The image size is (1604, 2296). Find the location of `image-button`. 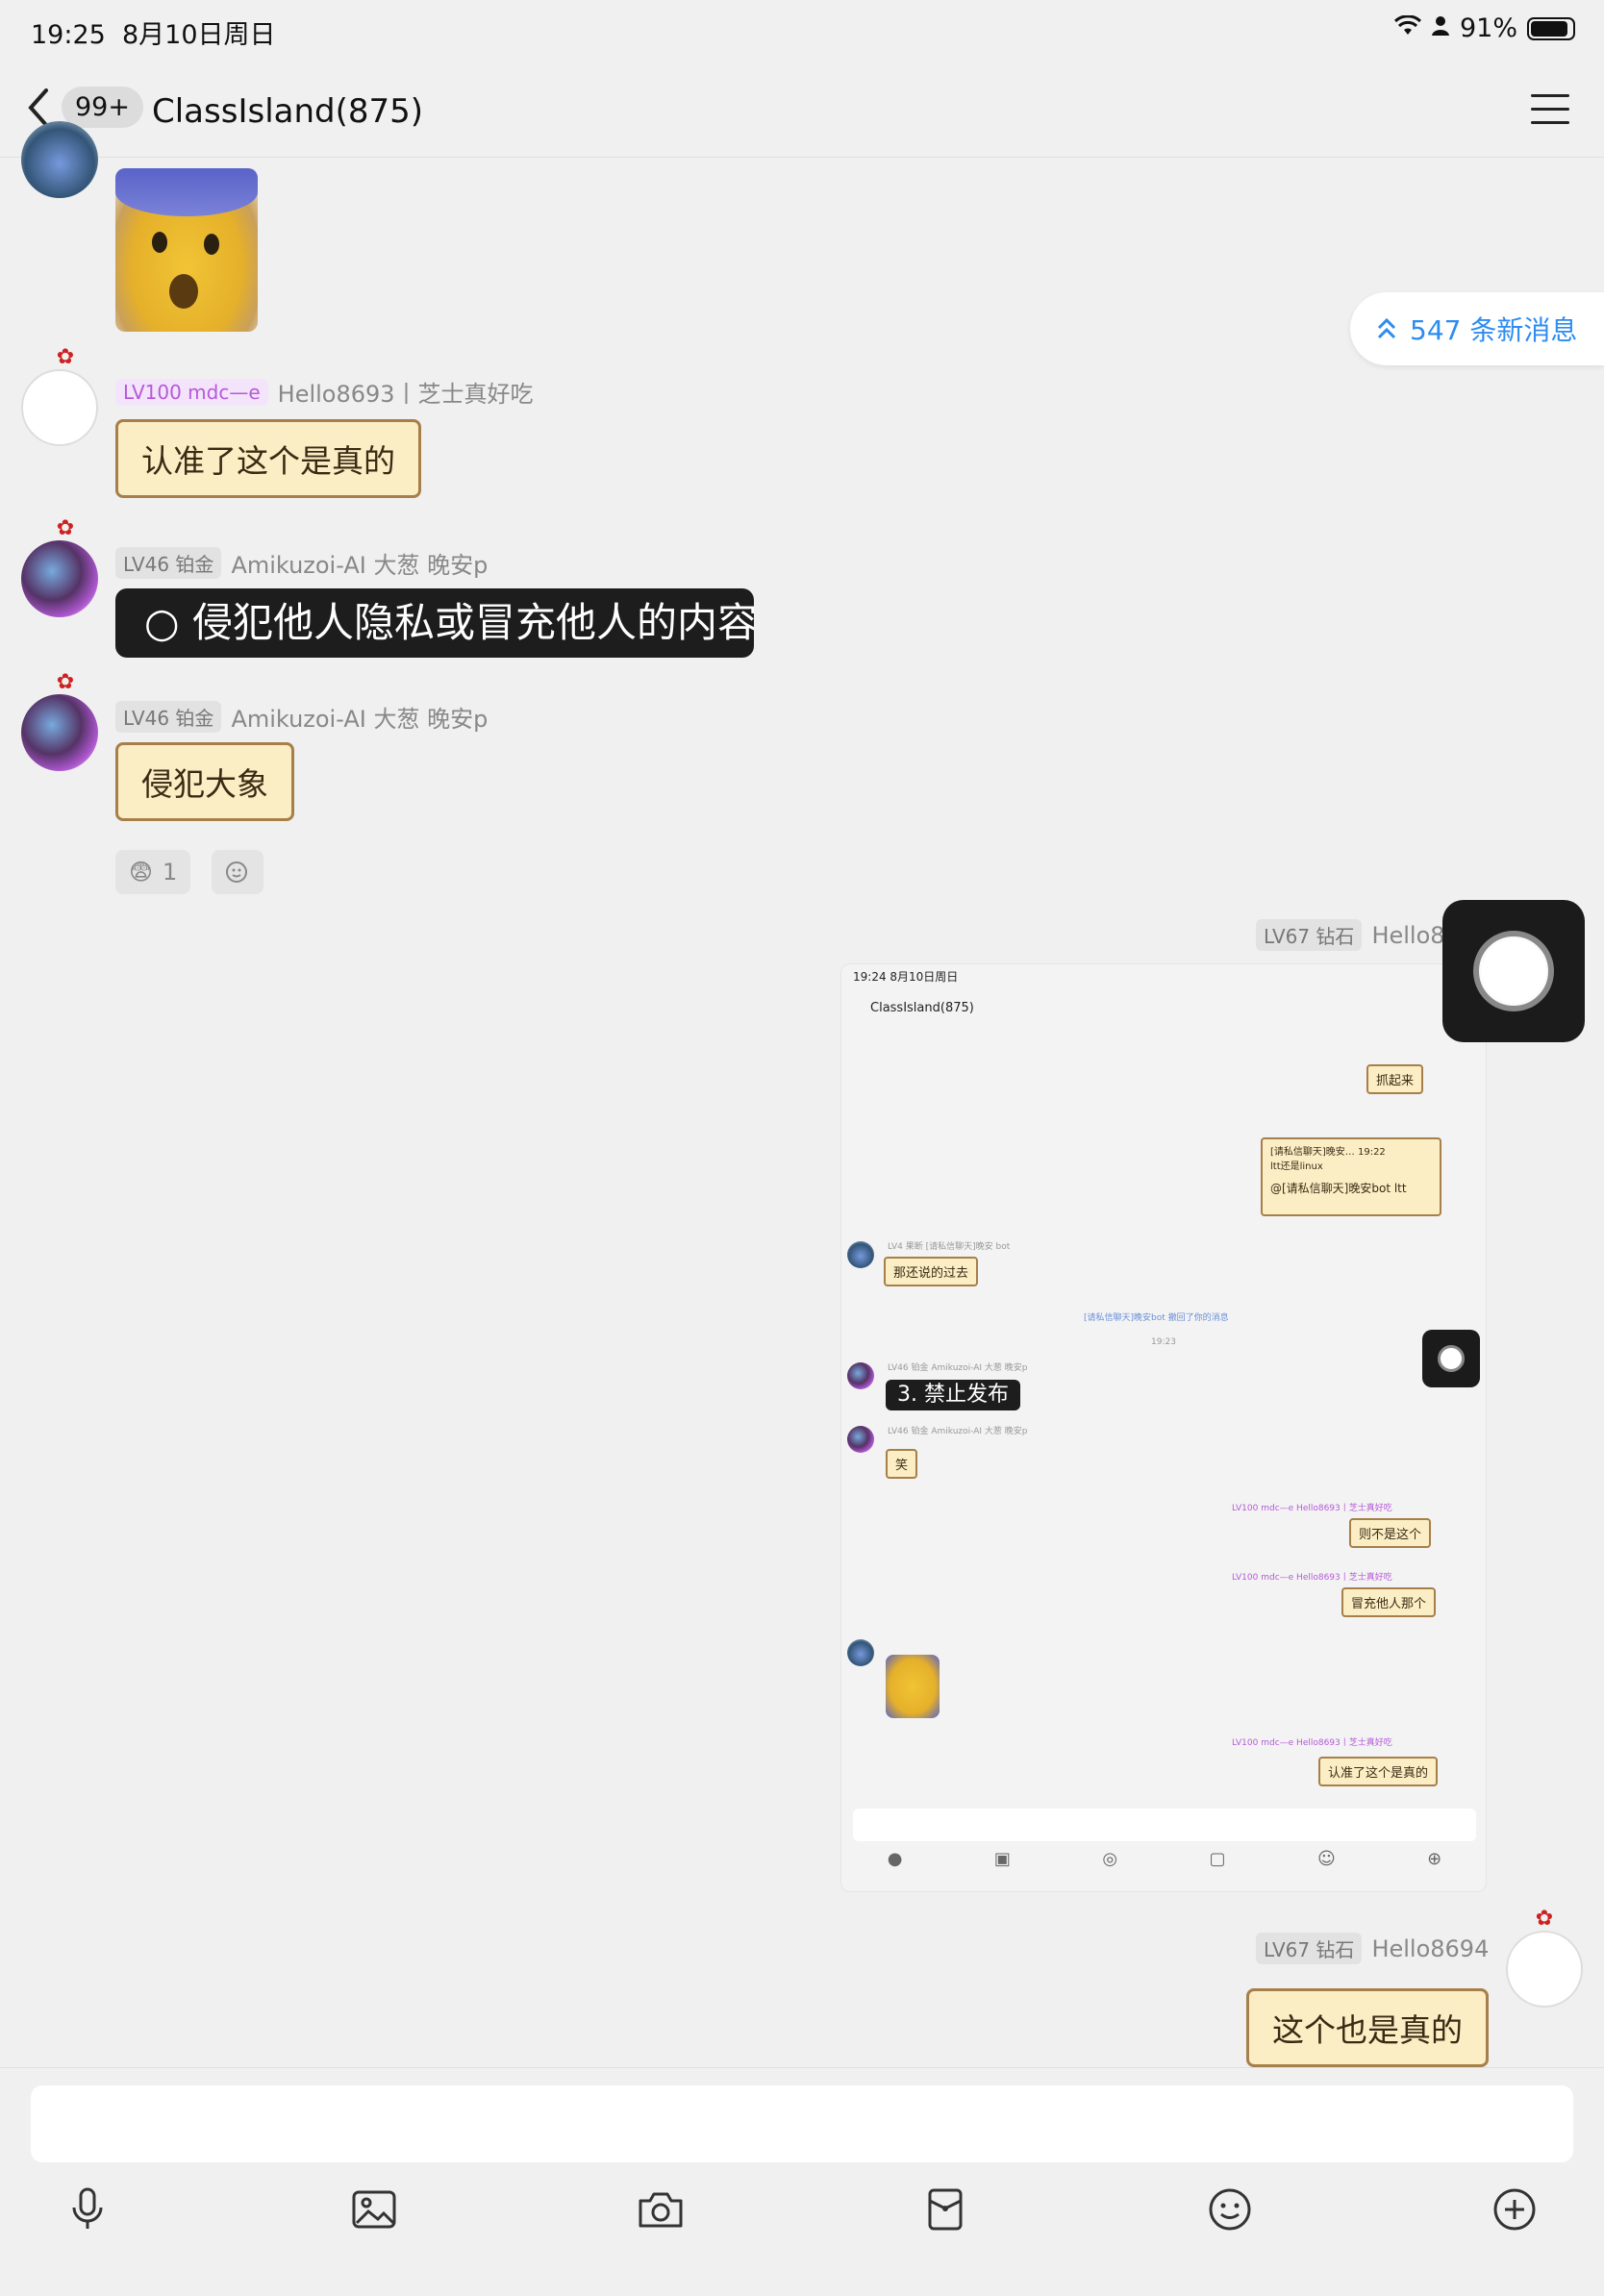

image-button is located at coordinates (374, 2209).